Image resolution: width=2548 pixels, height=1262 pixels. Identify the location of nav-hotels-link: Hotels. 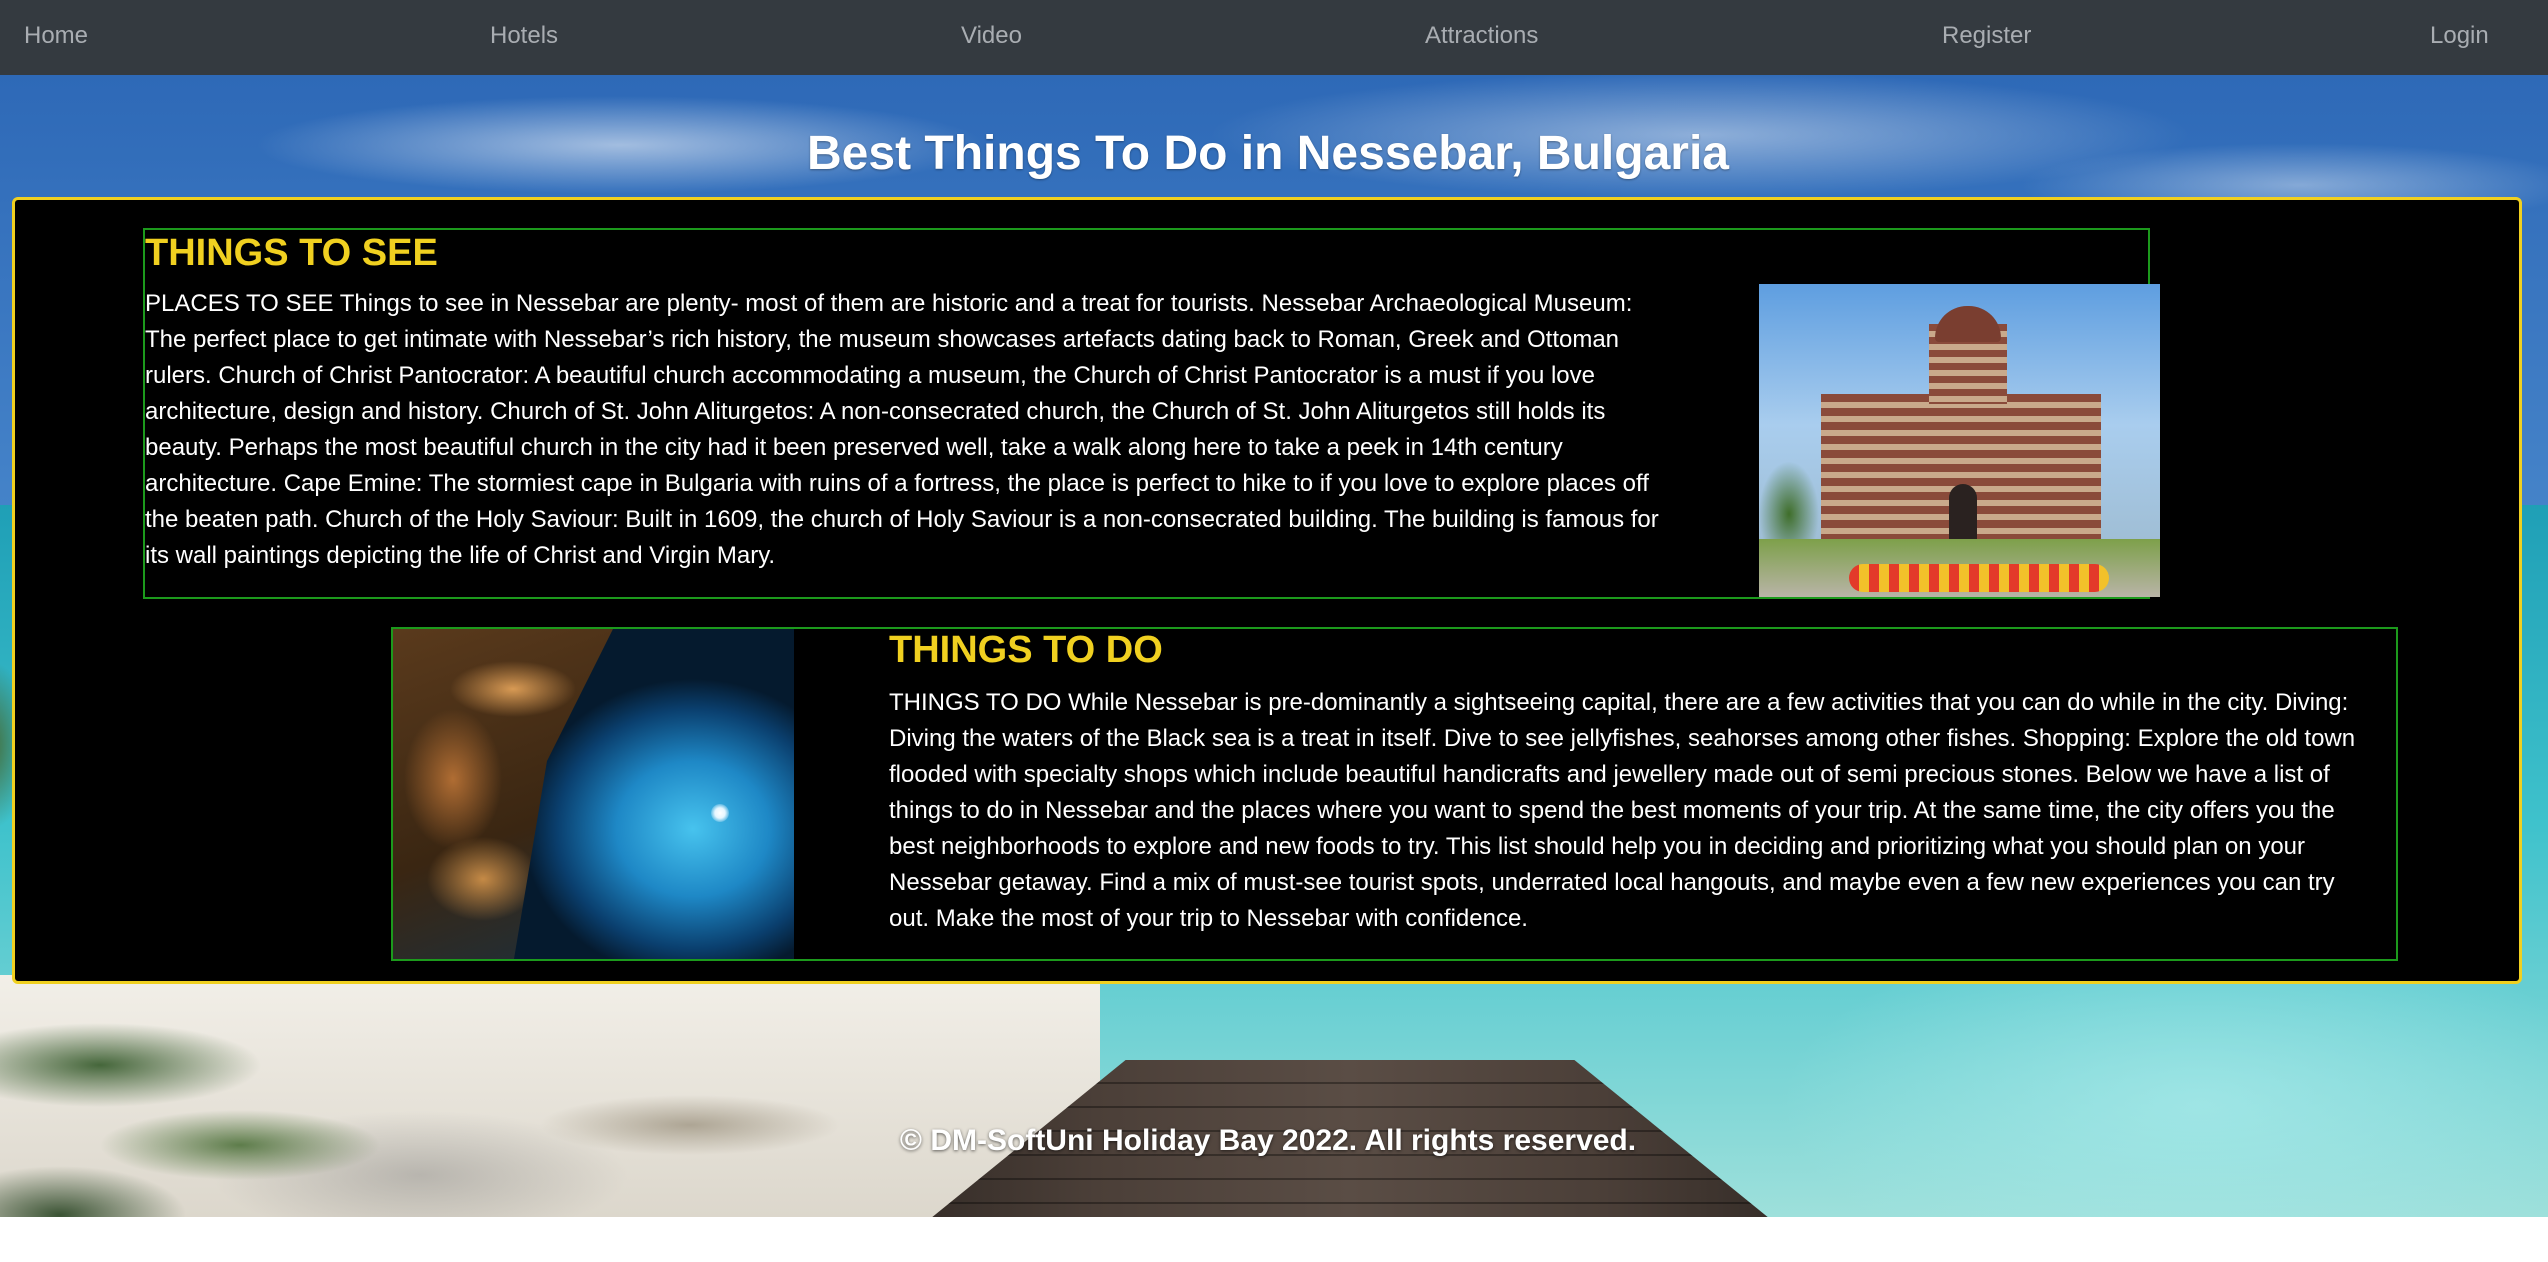
(524, 37).